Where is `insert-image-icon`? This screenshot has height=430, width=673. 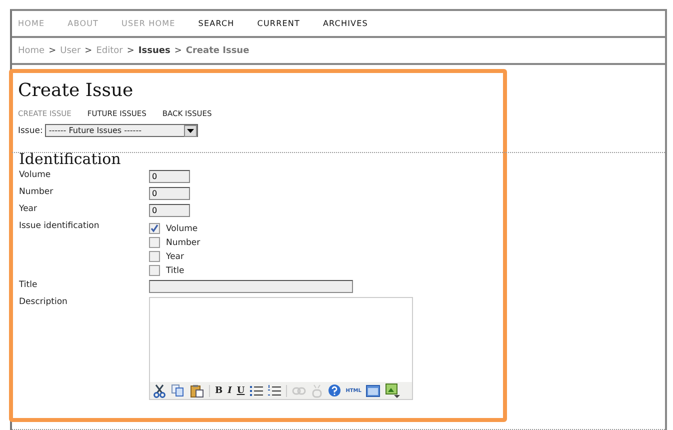
insert-image-icon is located at coordinates (393, 390).